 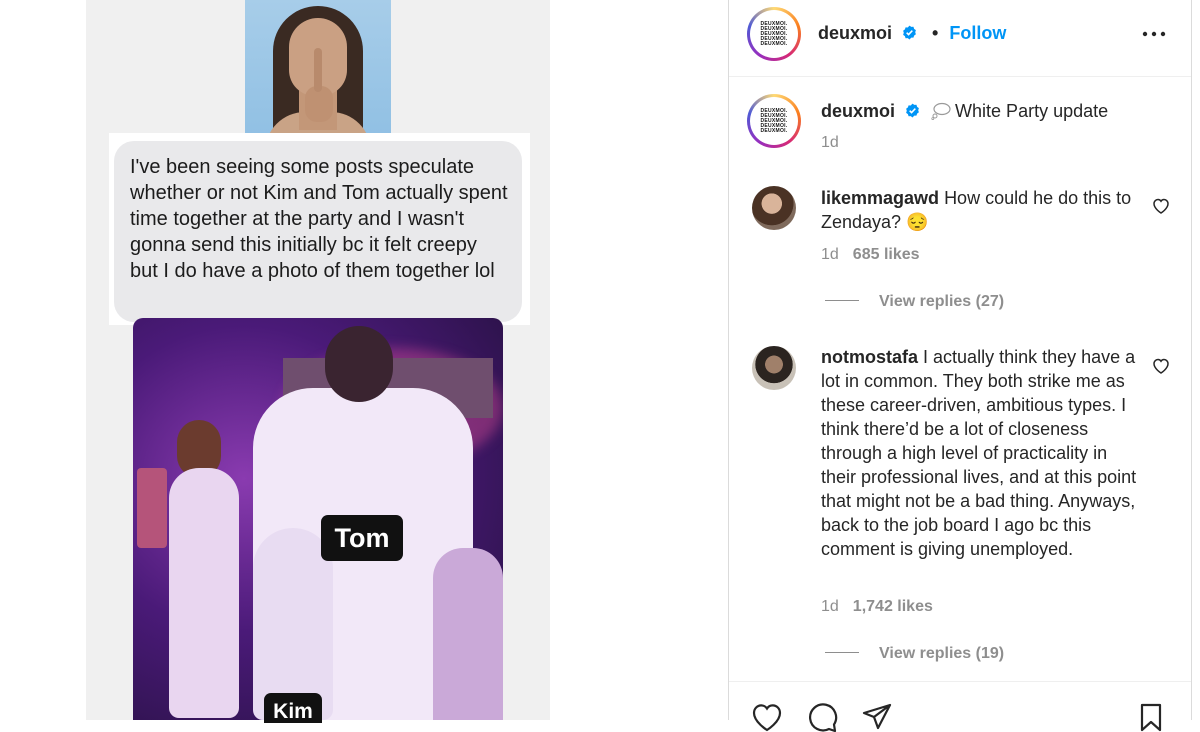 What do you see at coordinates (293, 708) in the screenshot?
I see `photo-label-kim: Kim` at bounding box center [293, 708].